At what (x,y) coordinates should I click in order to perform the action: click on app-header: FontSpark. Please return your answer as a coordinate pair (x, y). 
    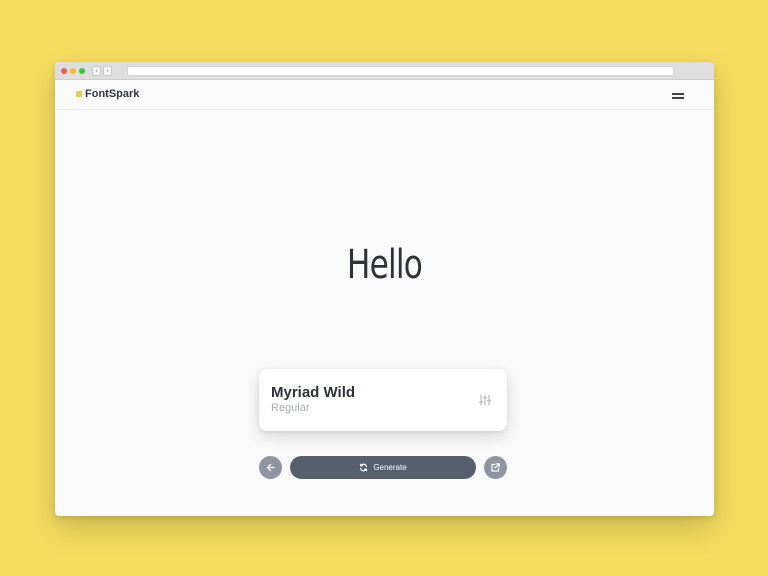
    Looking at the image, I should click on (384, 95).